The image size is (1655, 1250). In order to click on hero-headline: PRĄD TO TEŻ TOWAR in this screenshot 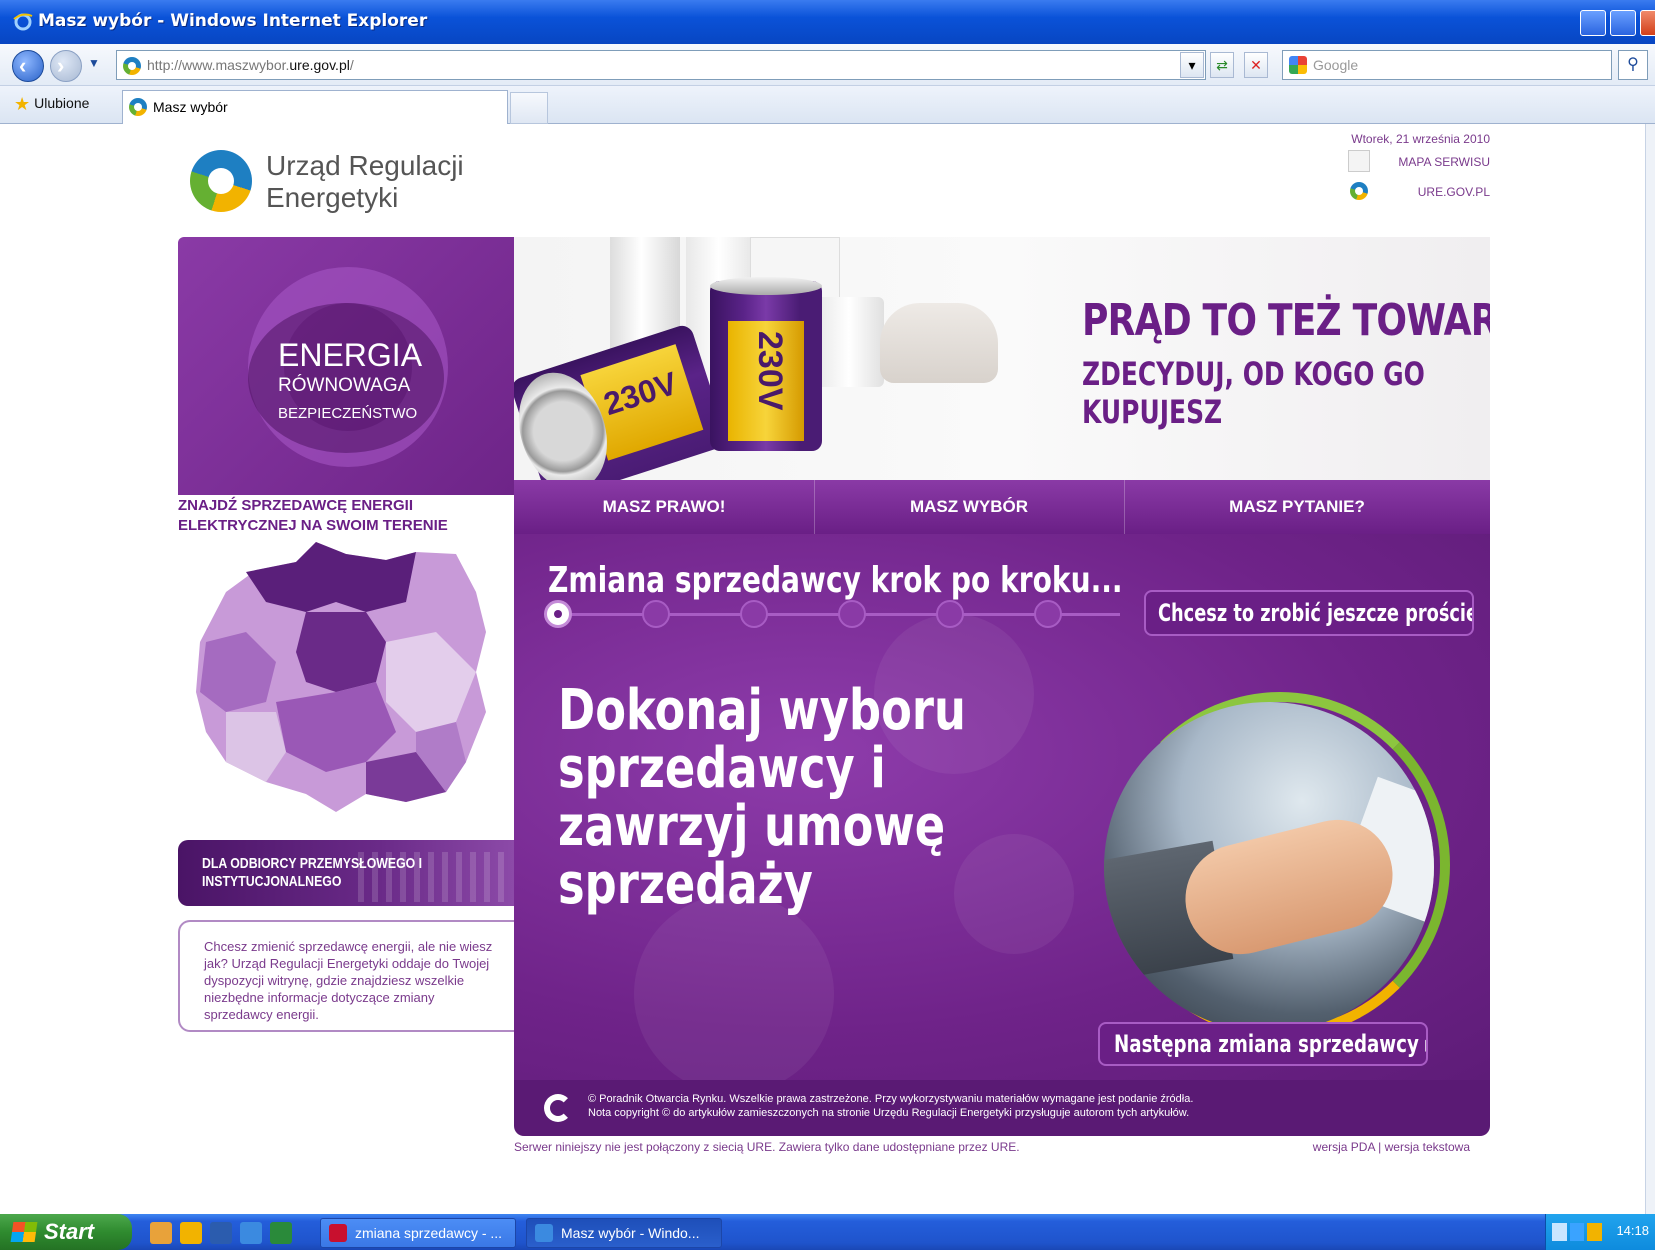, I will do `click(1286, 320)`.